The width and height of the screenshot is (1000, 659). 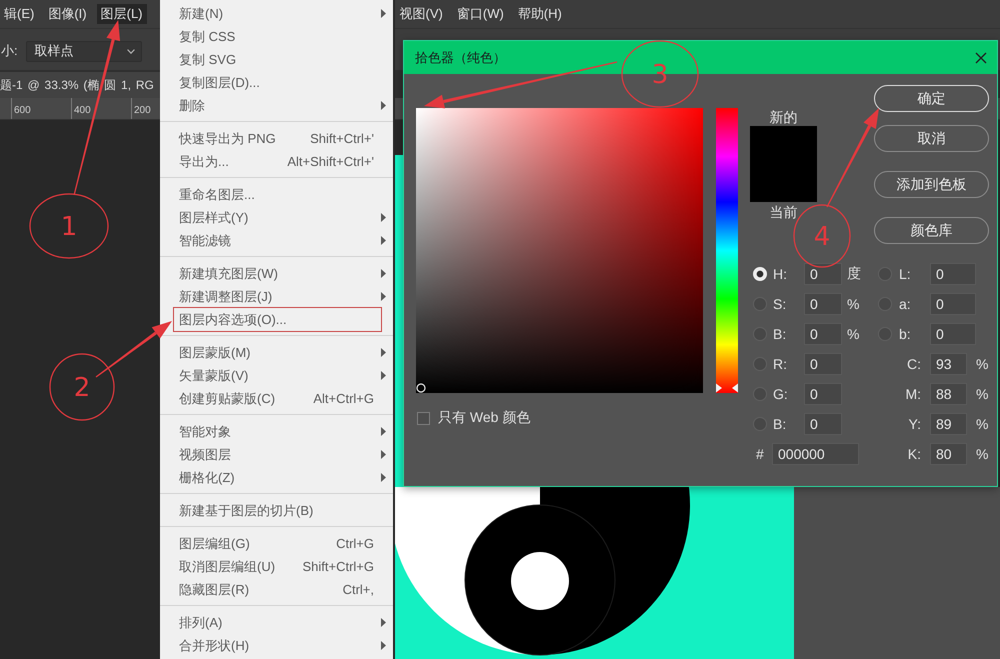 What do you see at coordinates (421, 14) in the screenshot?
I see `menu-bar-item: 视图(V)` at bounding box center [421, 14].